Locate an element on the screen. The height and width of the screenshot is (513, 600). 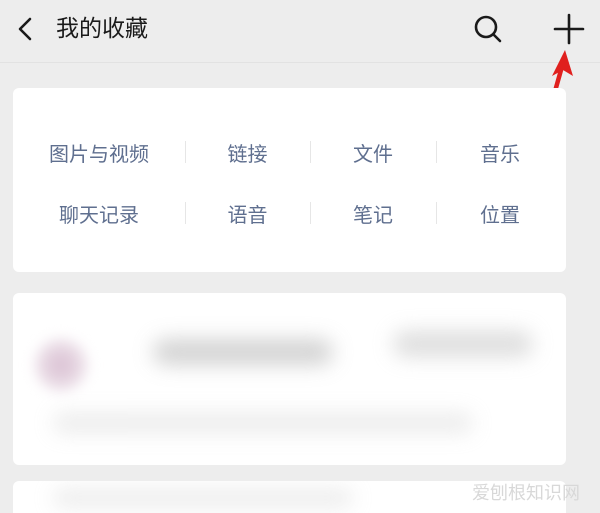
favorite-thumbnail is located at coordinates (61, 365).